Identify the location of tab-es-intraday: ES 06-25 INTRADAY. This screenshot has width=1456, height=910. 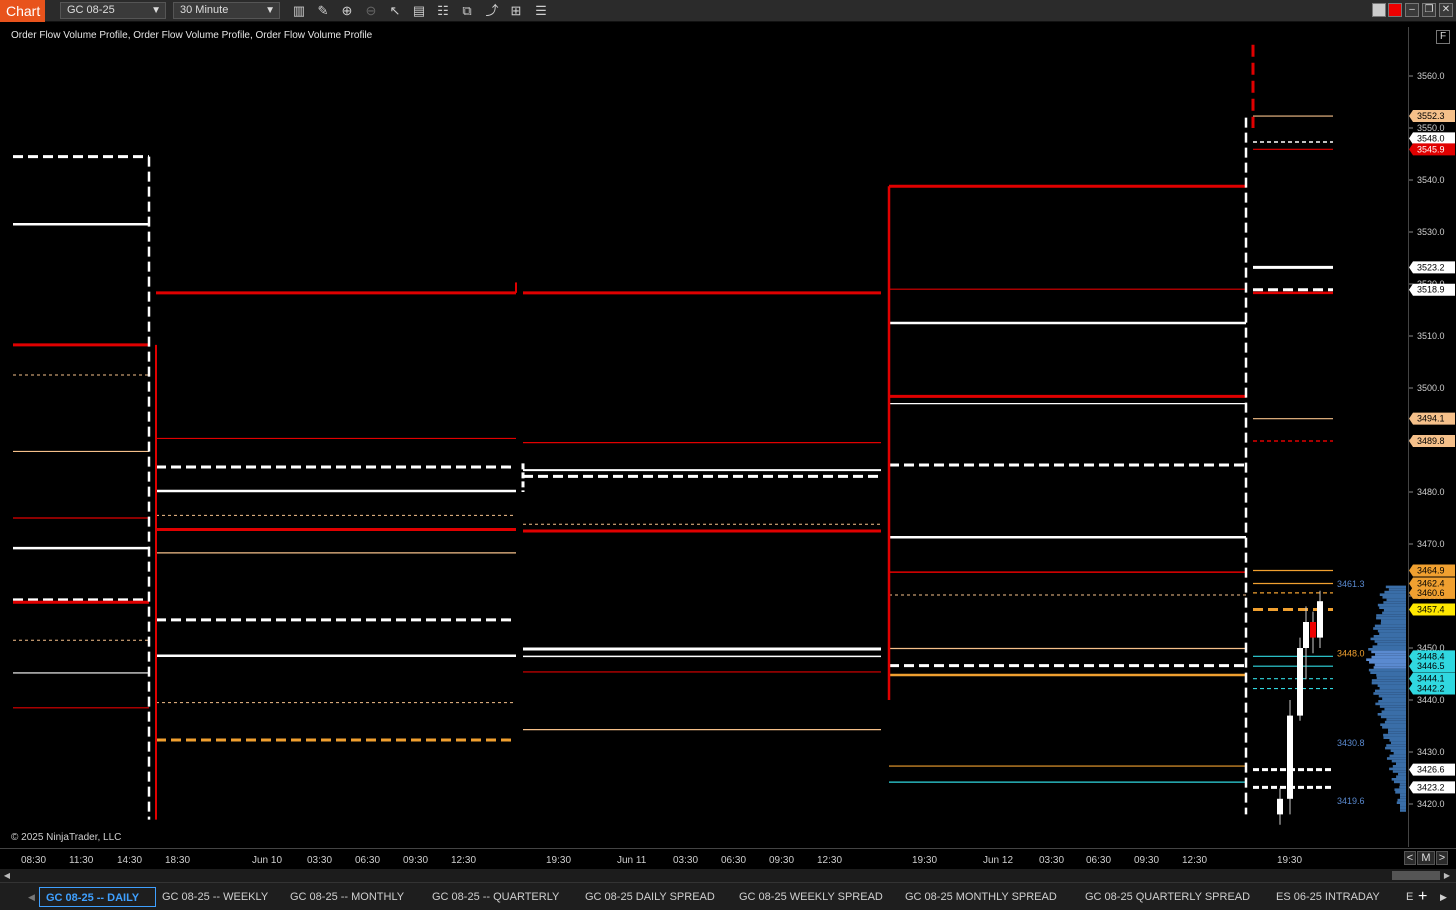
(1328, 897).